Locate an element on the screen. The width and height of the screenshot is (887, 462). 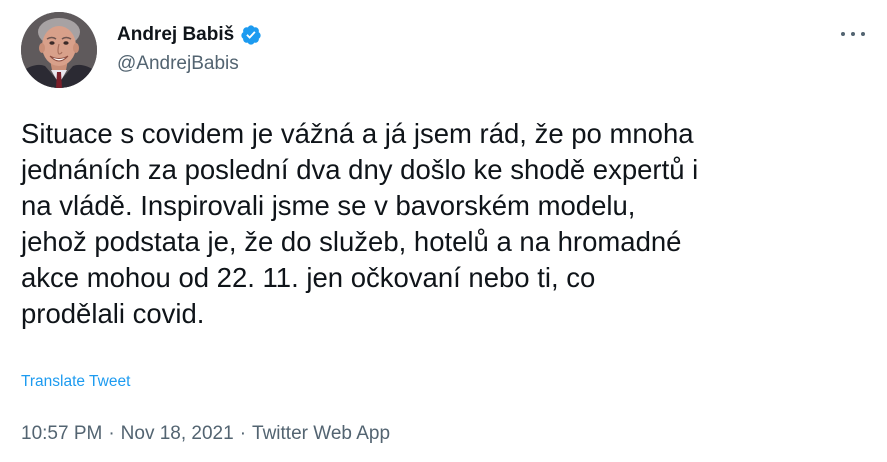
display-name: Andrej Babiš is located at coordinates (175, 35).